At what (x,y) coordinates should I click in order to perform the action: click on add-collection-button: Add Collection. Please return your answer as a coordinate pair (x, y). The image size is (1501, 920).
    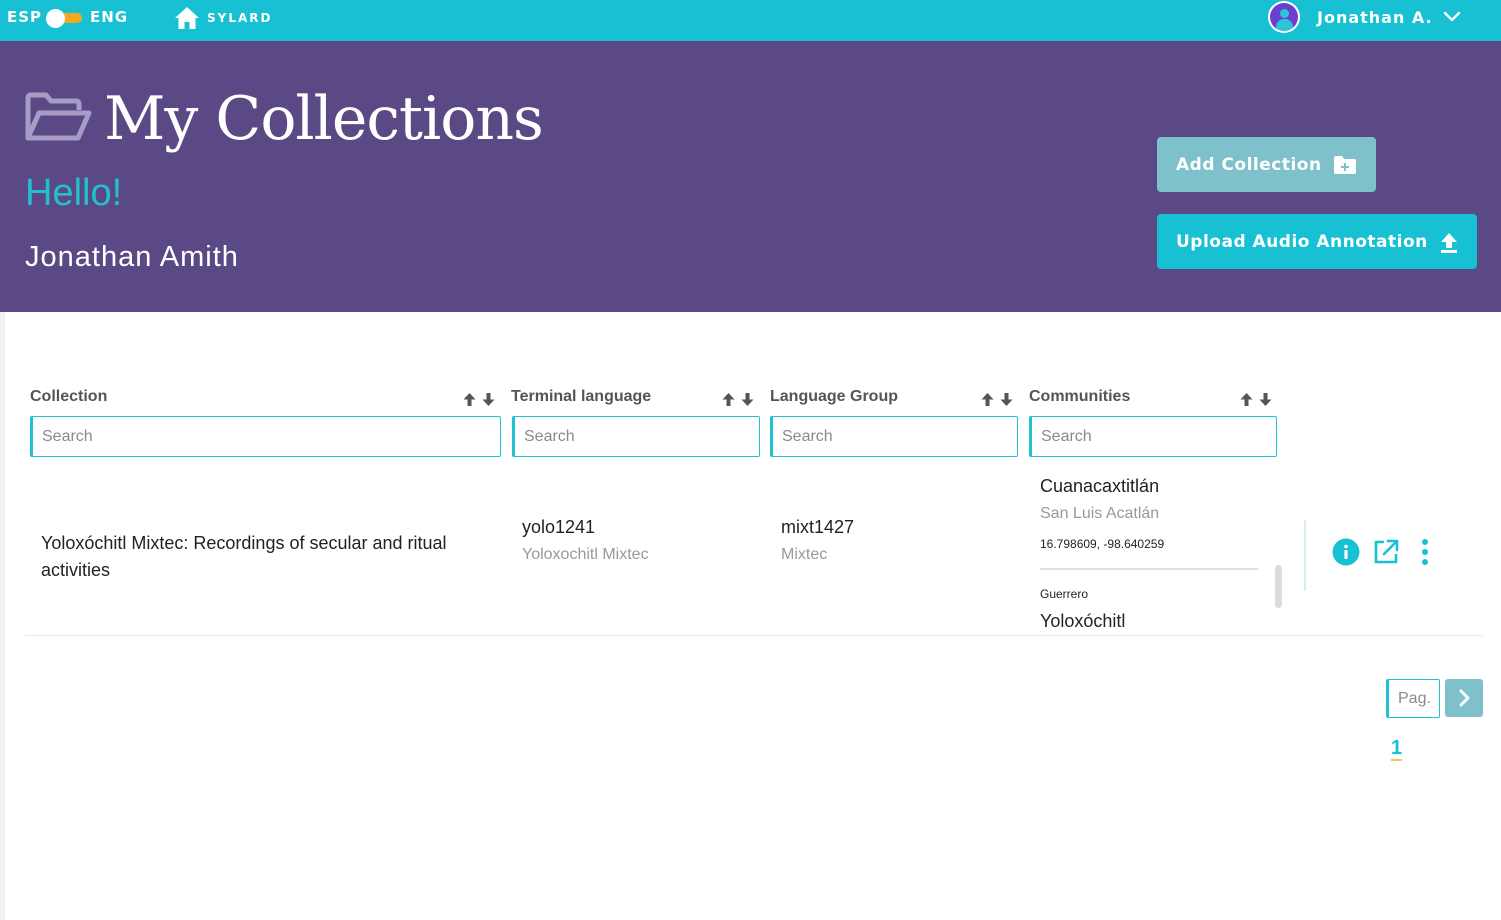
    Looking at the image, I should click on (1266, 164).